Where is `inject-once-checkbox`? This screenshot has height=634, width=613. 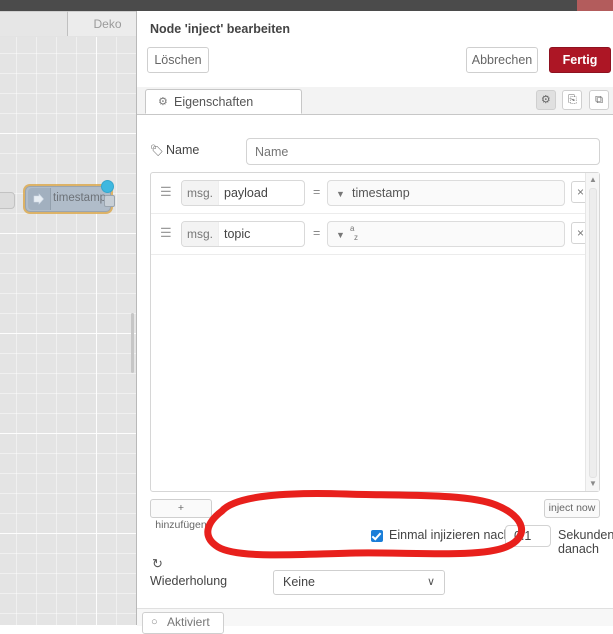
inject-once-checkbox is located at coordinates (377, 536).